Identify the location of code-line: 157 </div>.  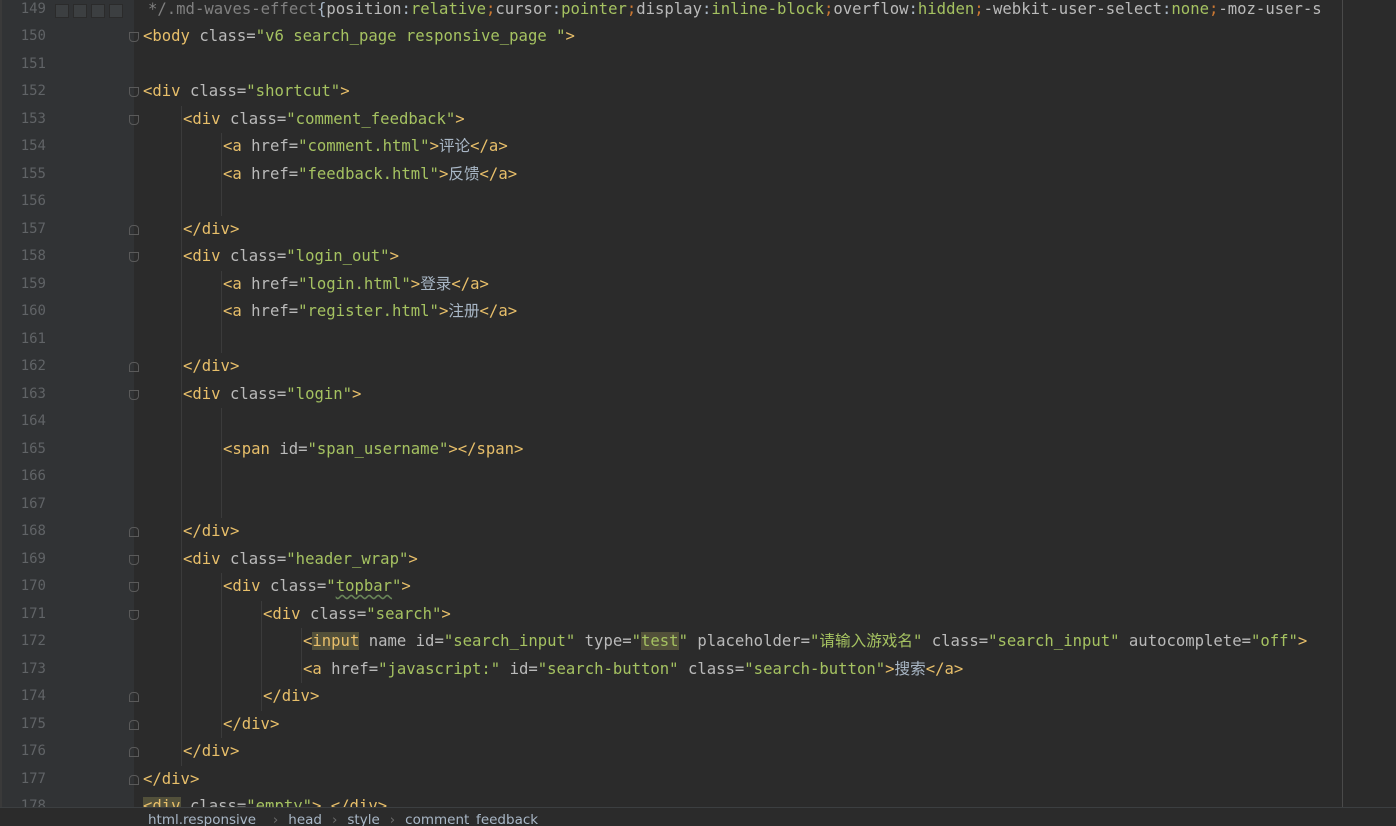
(698, 229).